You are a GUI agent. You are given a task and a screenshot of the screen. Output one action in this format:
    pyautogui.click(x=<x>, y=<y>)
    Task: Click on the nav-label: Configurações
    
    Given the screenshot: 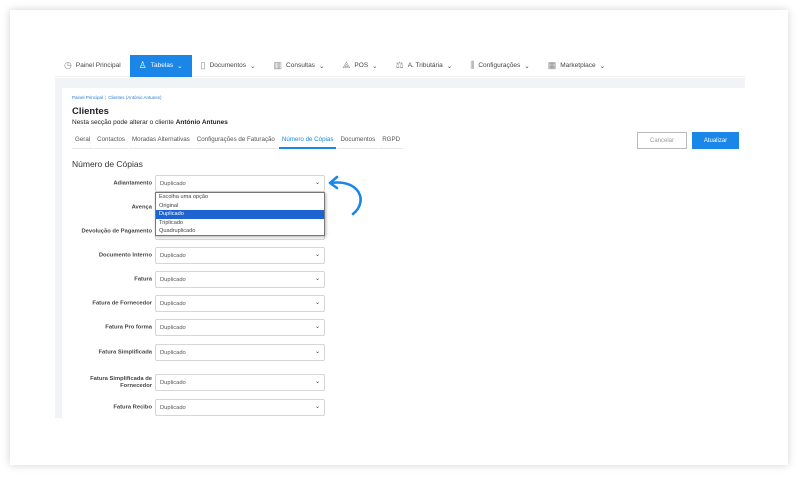 What is the action you would take?
    pyautogui.click(x=499, y=65)
    